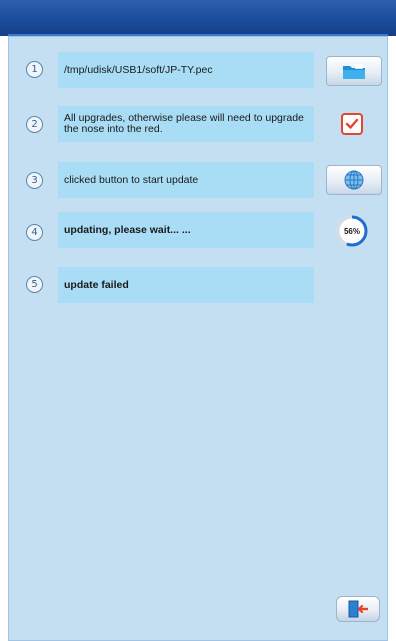  I want to click on folder-icon, so click(354, 71).